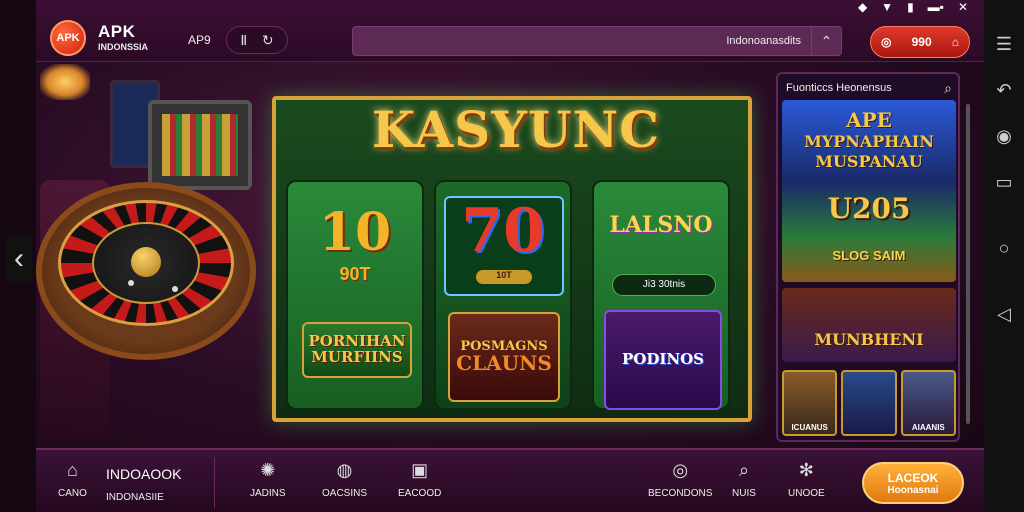 The image size is (1024, 512). I want to click on reel-3-plate: PODINOS, so click(663, 360).